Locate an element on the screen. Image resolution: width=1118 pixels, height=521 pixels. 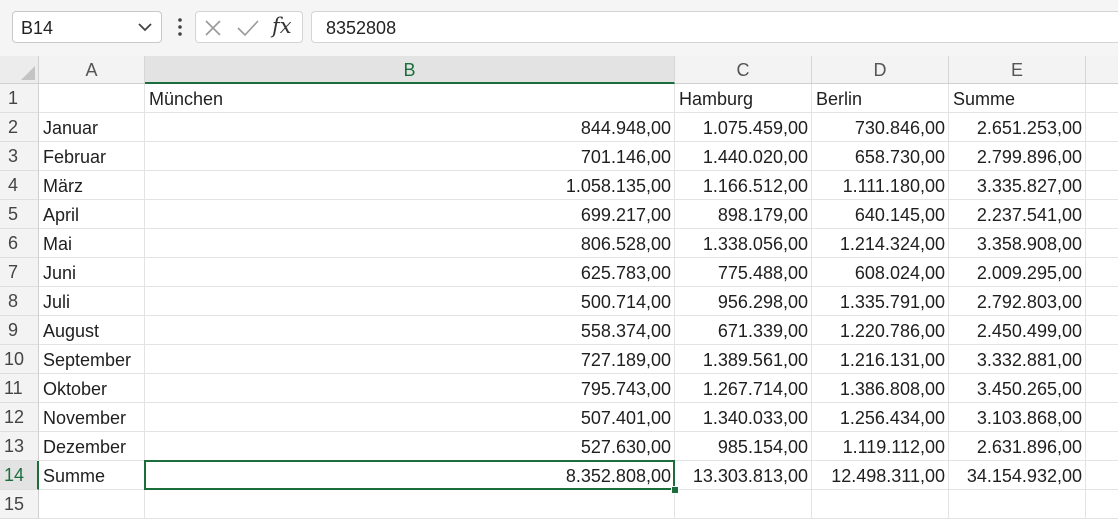
cell-b9: 558.374,00 is located at coordinates (410, 330).